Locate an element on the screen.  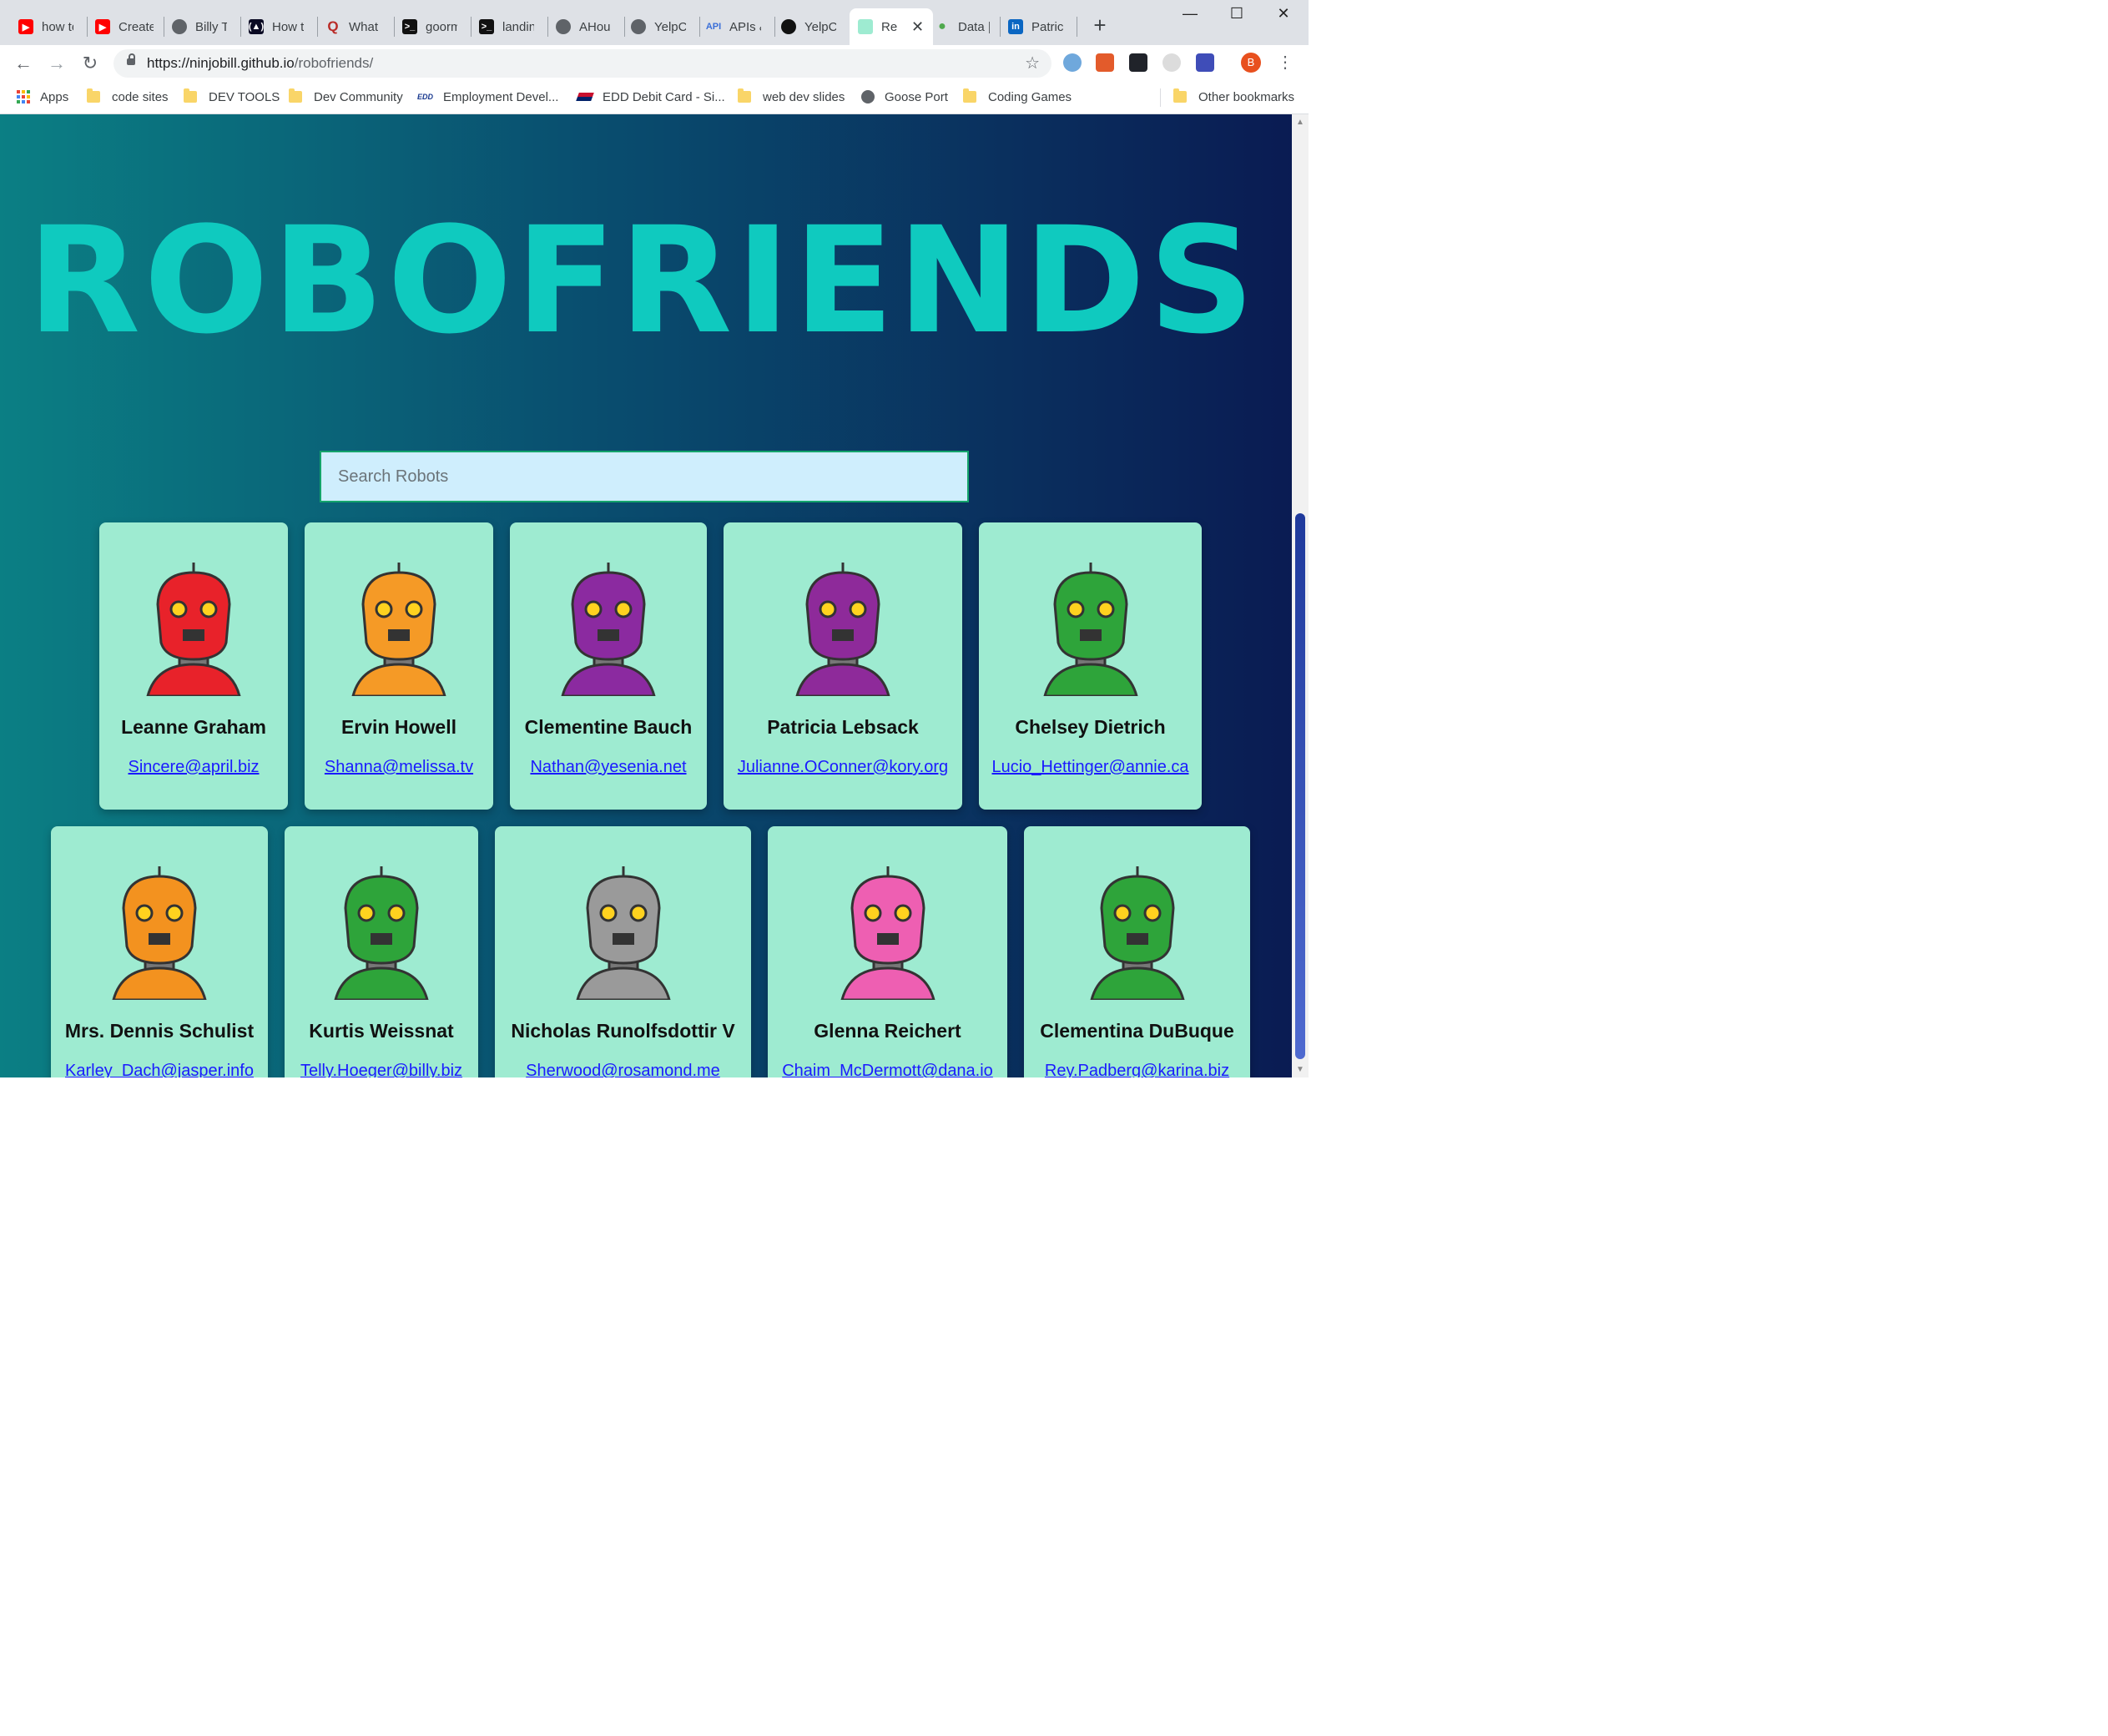
robot-email-link: Julianne.OConner@kory.org is located at coordinates (843, 767).